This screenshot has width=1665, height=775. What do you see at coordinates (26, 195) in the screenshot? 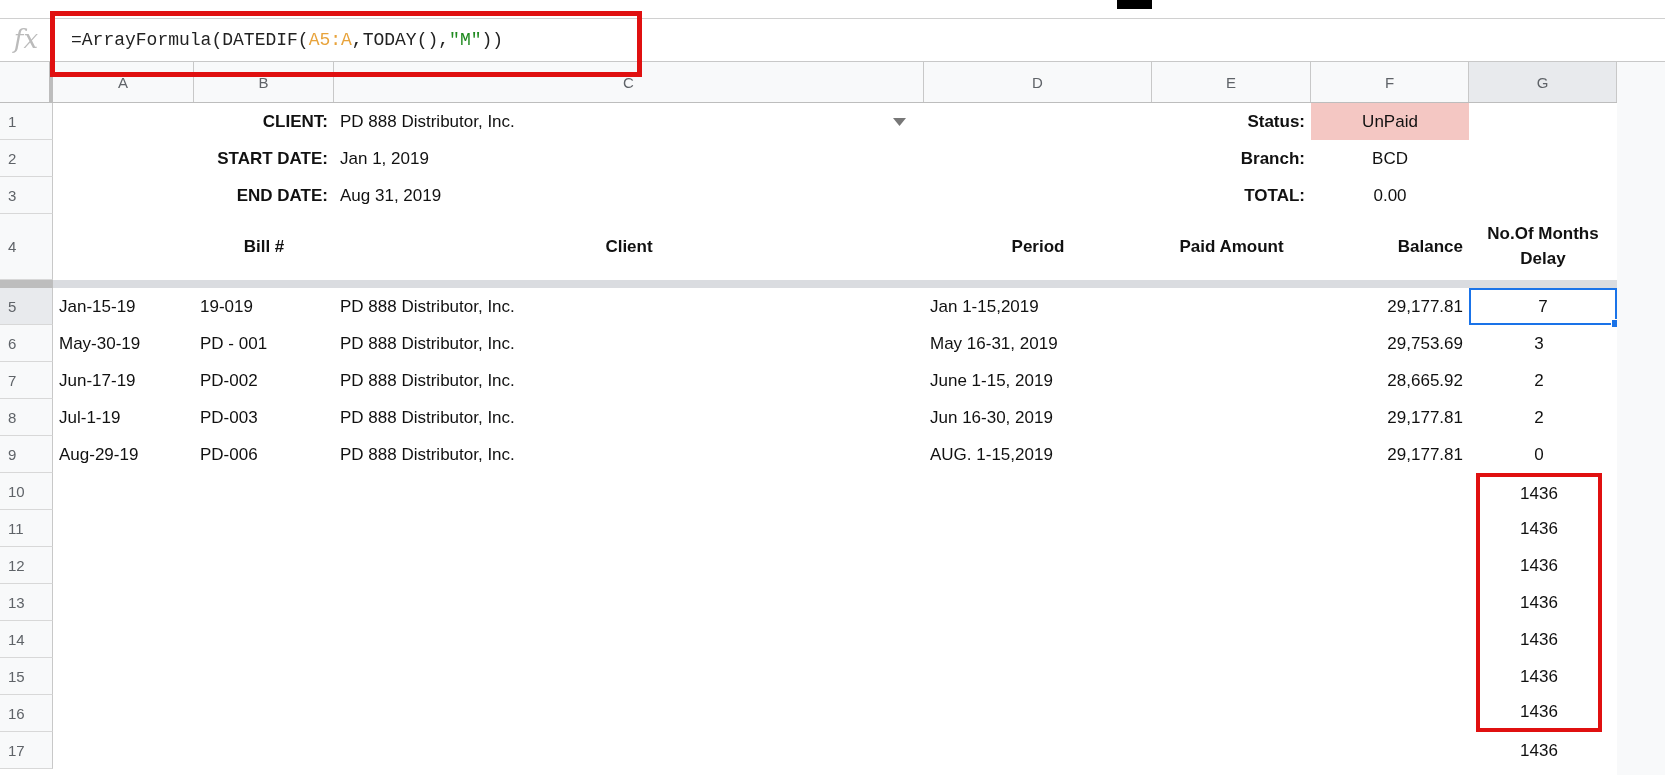
I see `row-header: 3` at bounding box center [26, 195].